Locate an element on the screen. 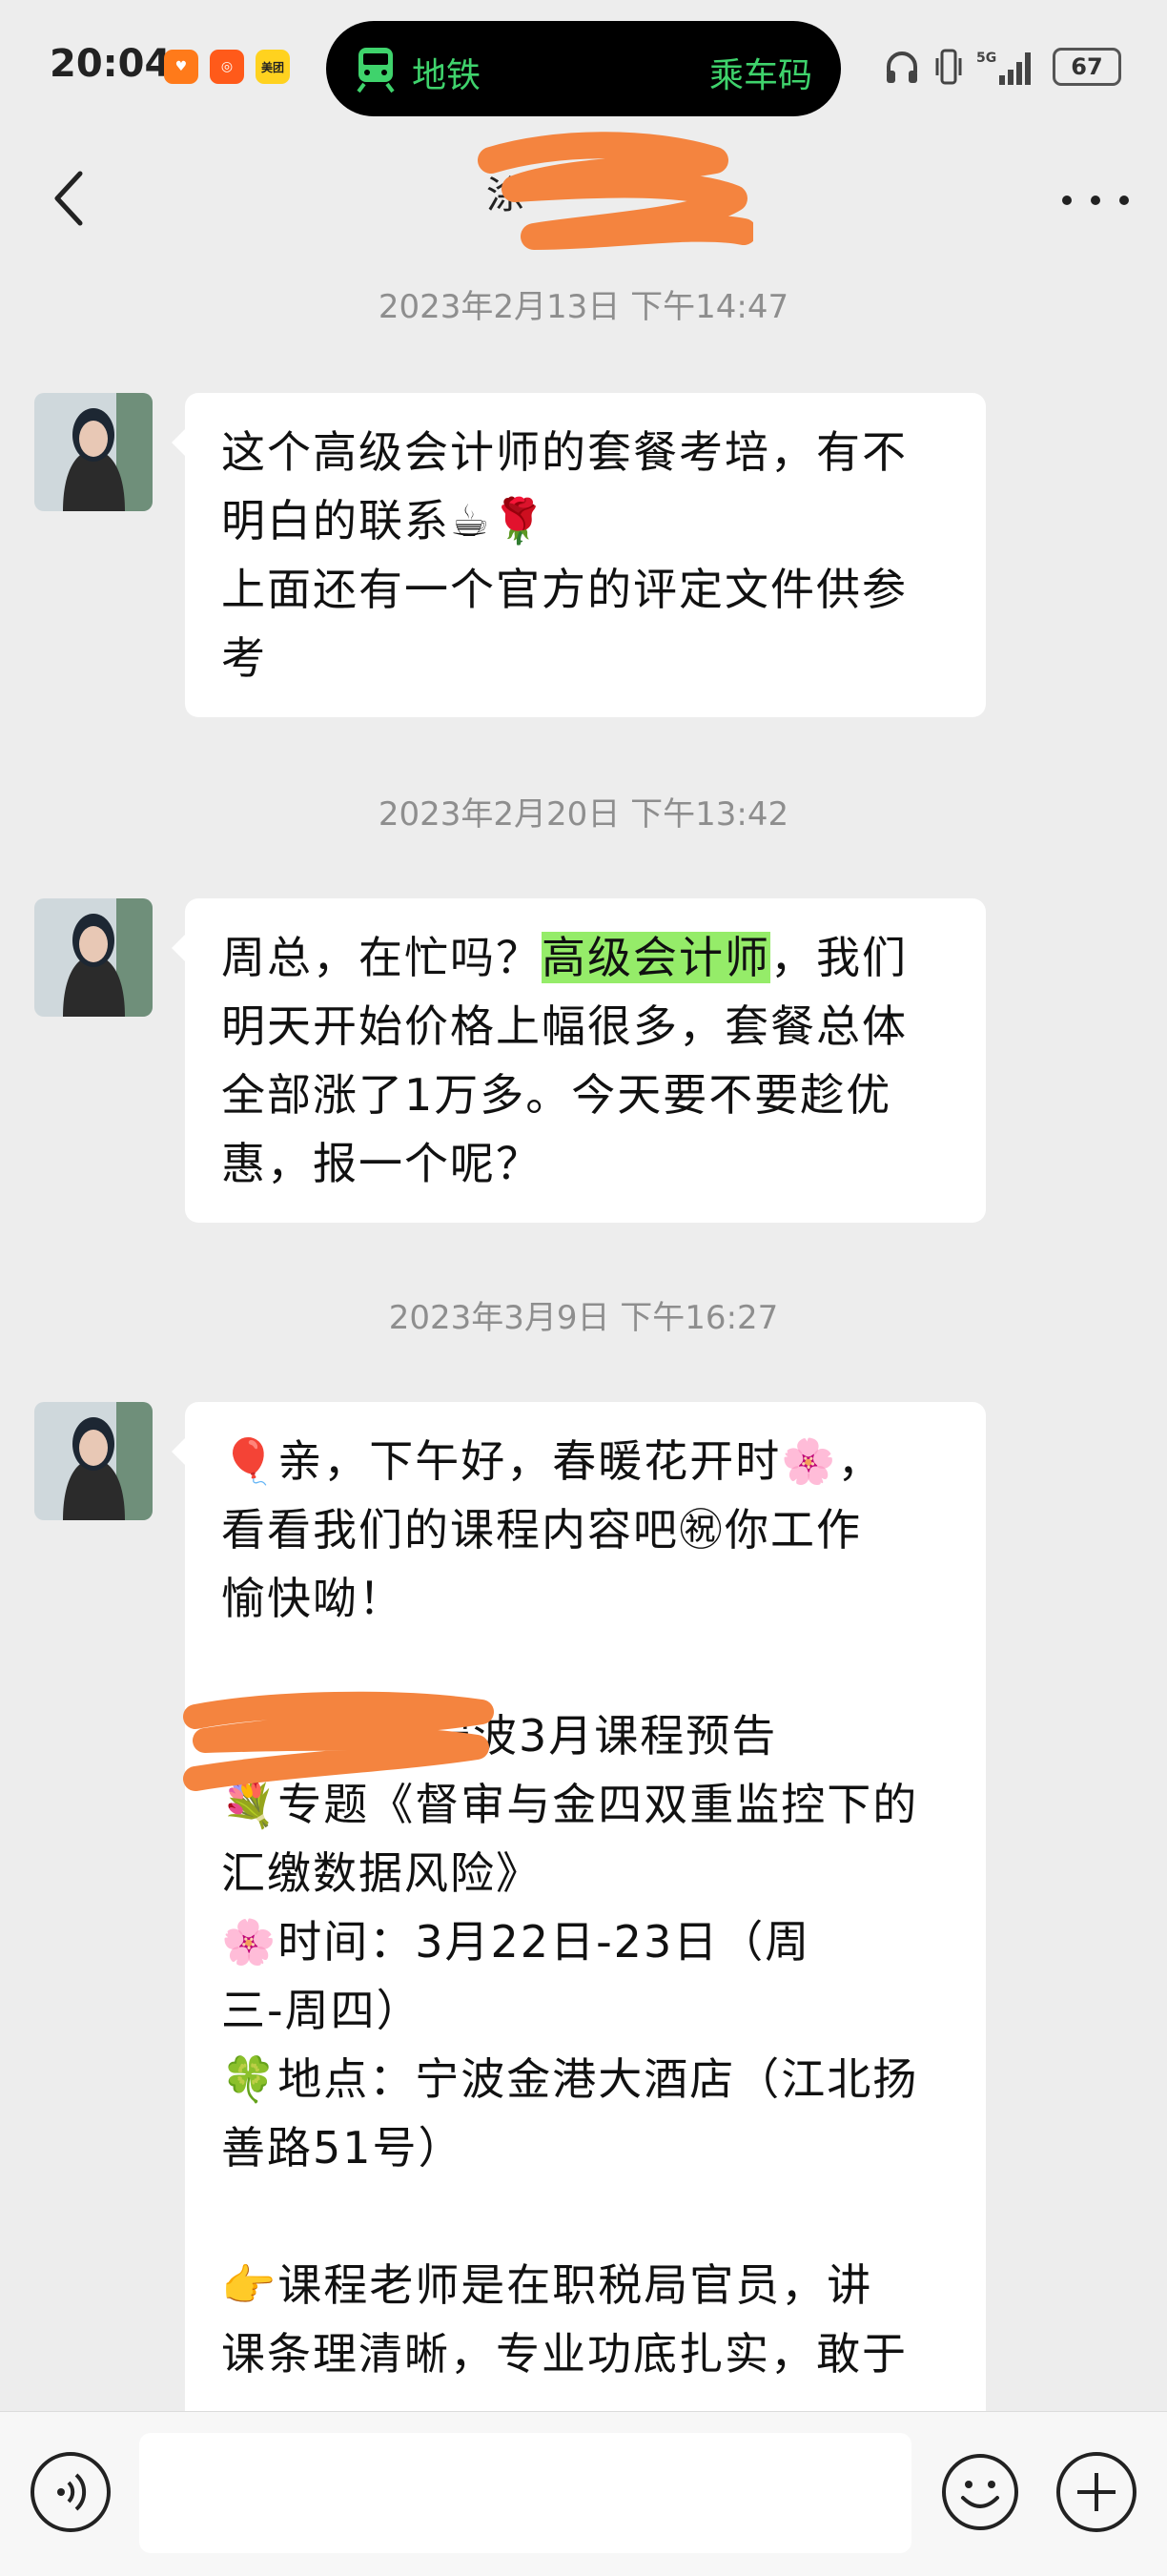  highlighted-keyword: 高级会计师 is located at coordinates (656, 957).